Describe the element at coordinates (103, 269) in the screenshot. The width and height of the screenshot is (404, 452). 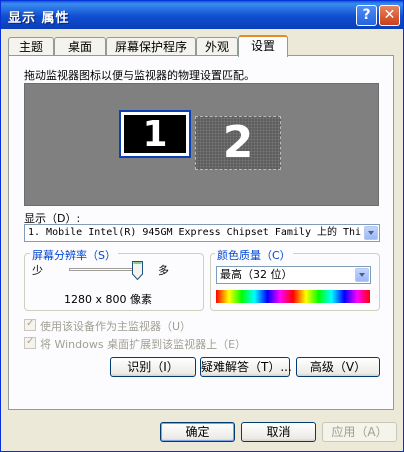
I see `resolution-slider` at that location.